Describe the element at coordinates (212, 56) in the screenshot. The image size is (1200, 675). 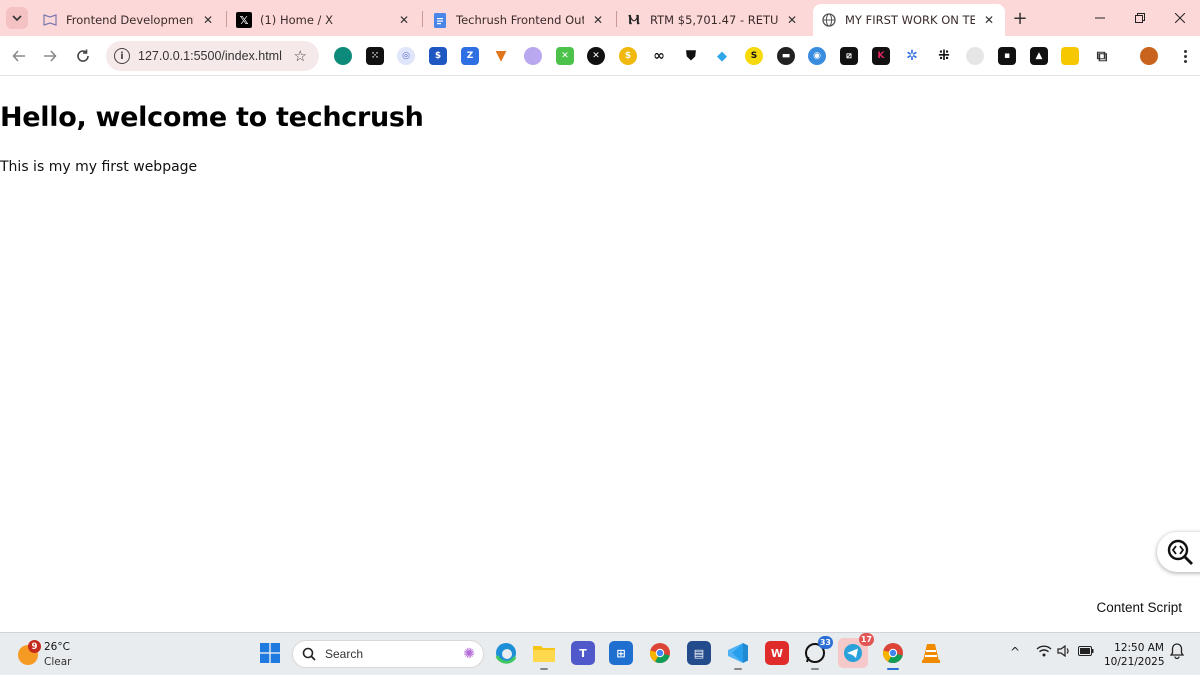
I see `address-bar: i 127.0.0.1:5500/index.html ☆` at that location.